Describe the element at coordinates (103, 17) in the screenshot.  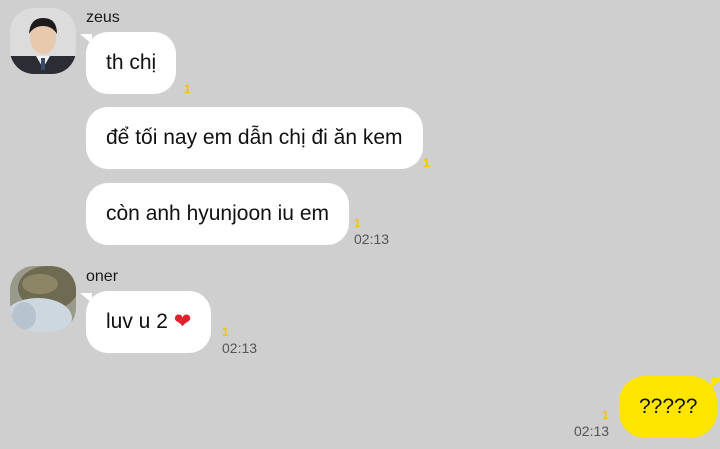
I see `sender-name: zeus` at that location.